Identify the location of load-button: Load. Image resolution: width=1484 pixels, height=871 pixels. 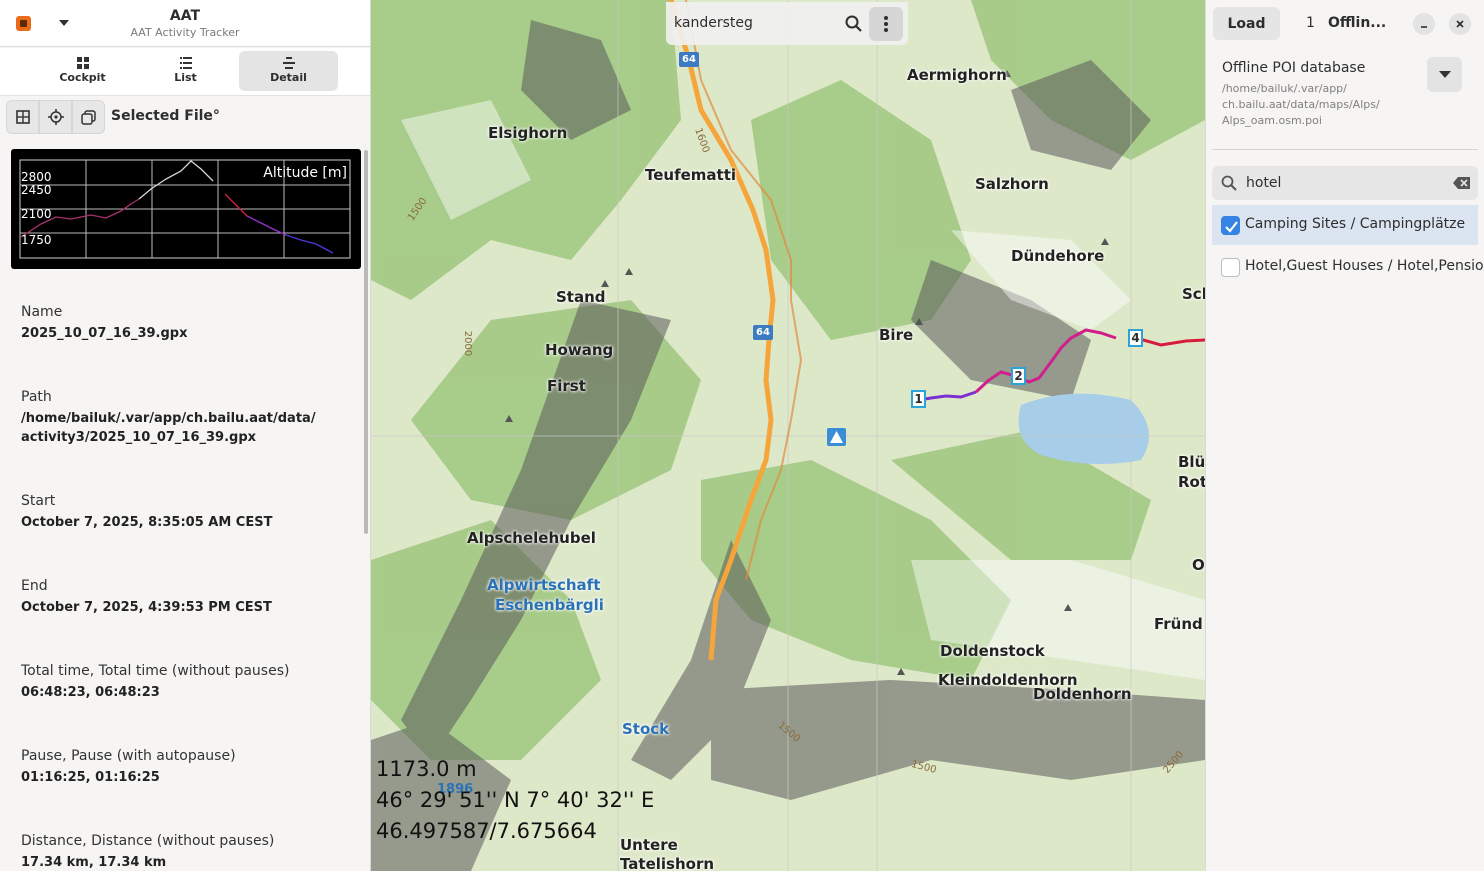
(1246, 23).